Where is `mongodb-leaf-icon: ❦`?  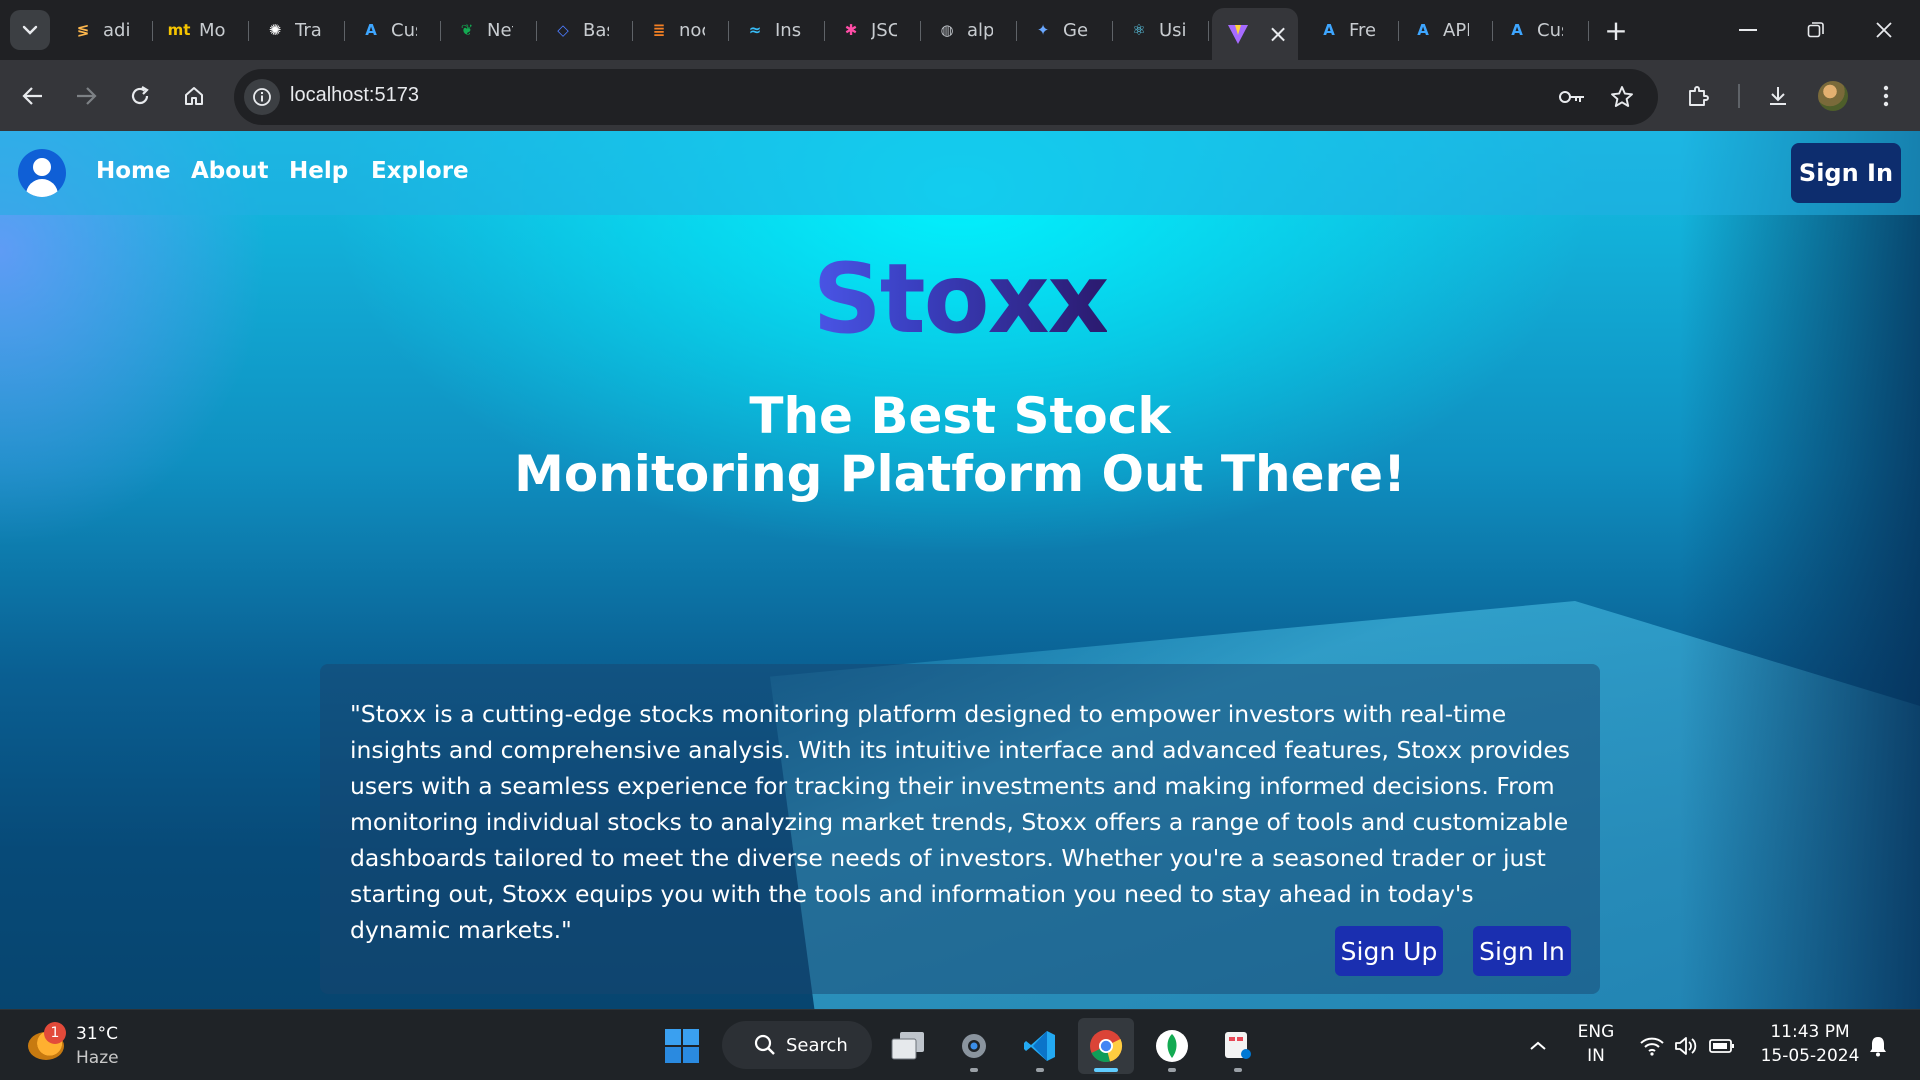 mongodb-leaf-icon: ❦ is located at coordinates (467, 30).